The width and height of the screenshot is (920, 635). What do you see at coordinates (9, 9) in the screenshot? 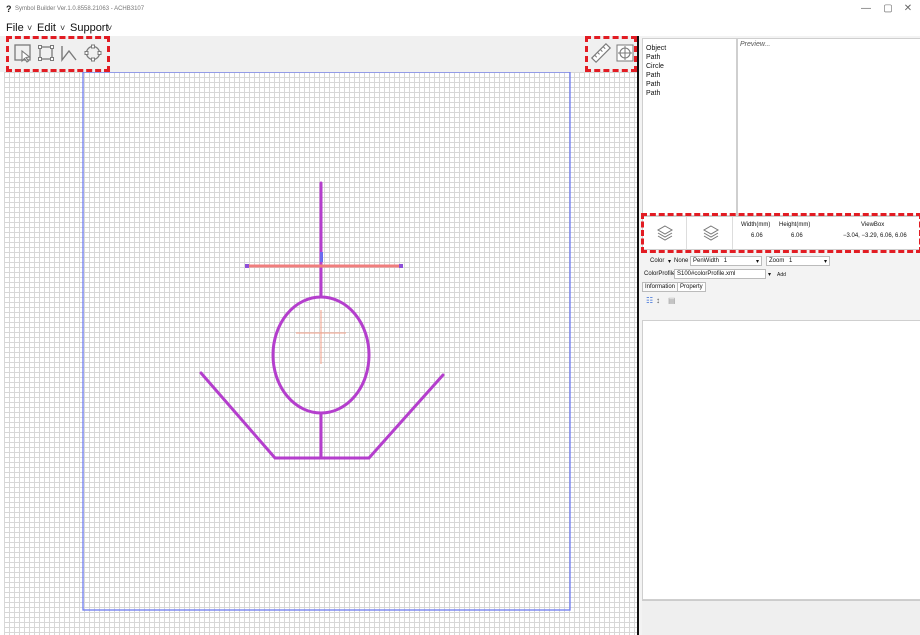
I see `question-mark-icon: ?` at bounding box center [9, 9].